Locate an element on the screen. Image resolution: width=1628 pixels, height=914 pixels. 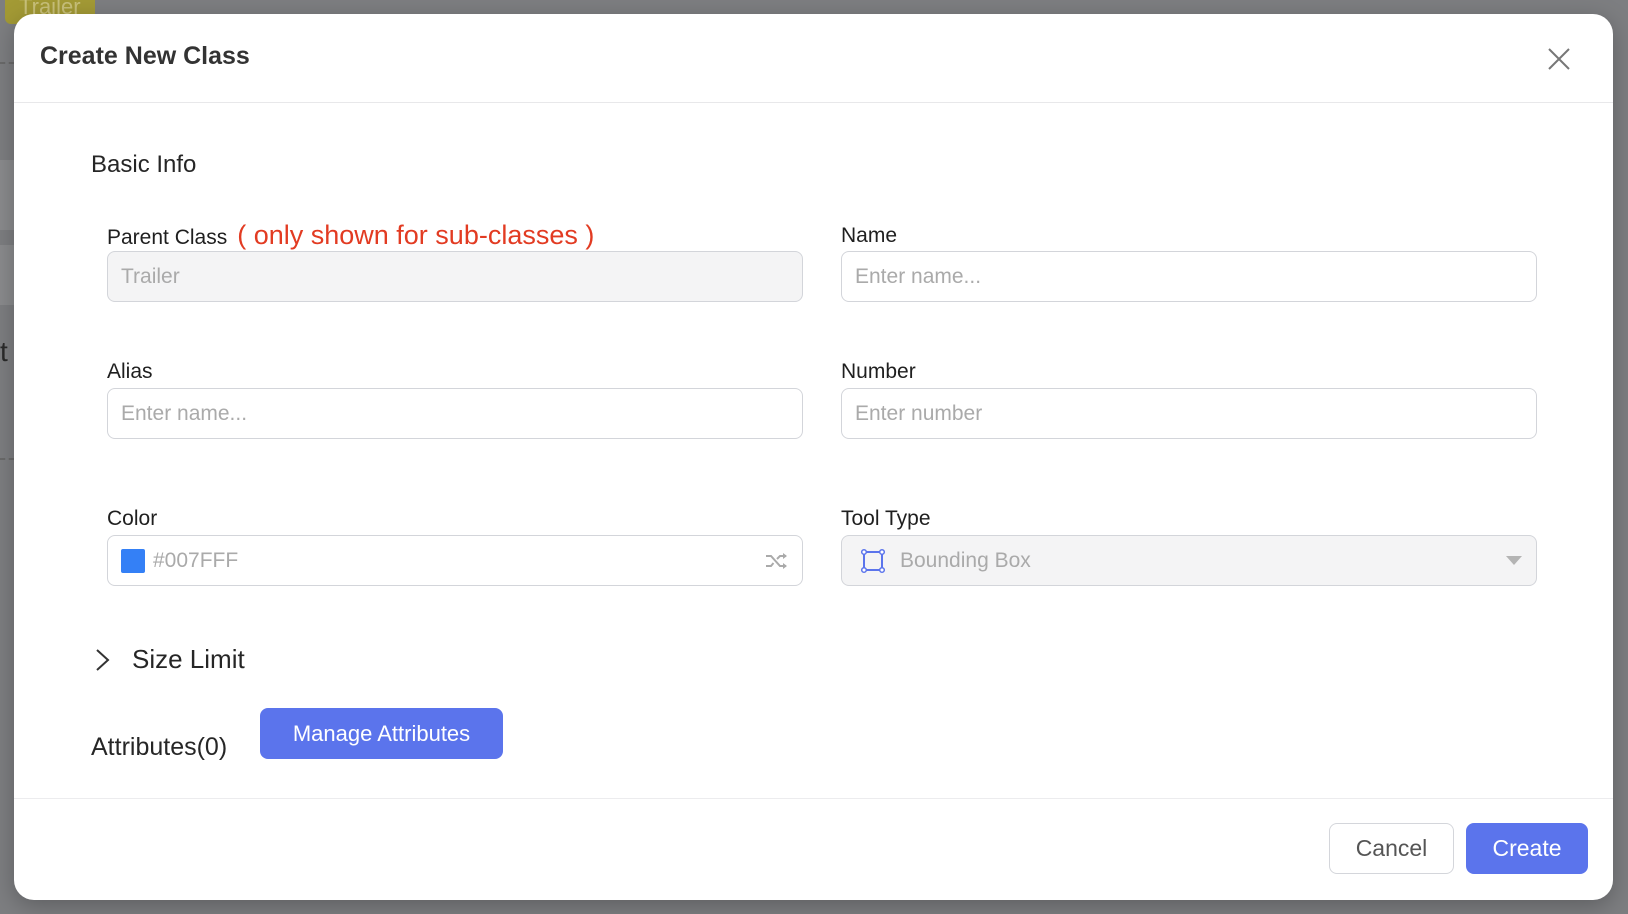
close-button is located at coordinates (1559, 59).